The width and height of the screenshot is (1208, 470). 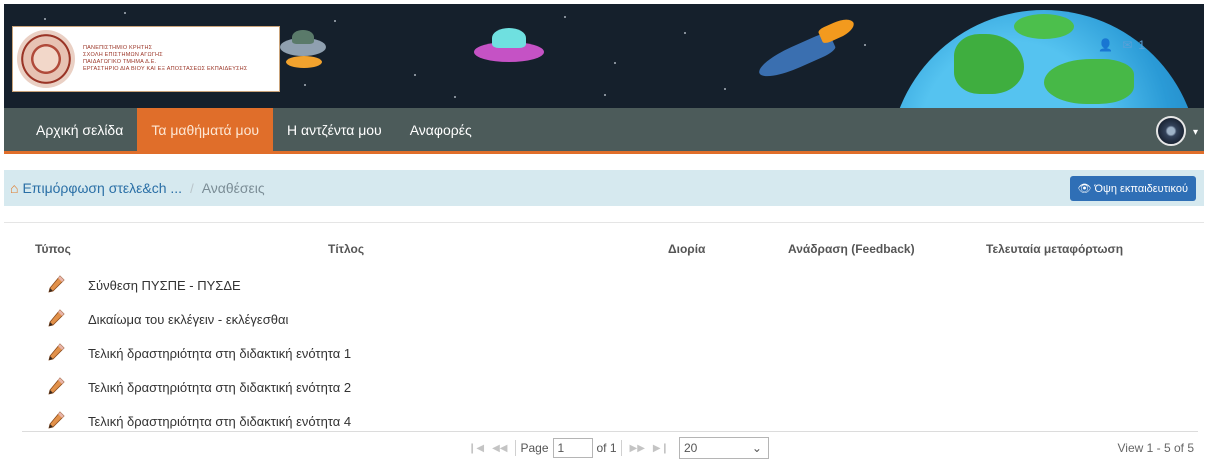 I want to click on page-count-label: of 1, so click(x=606, y=448).